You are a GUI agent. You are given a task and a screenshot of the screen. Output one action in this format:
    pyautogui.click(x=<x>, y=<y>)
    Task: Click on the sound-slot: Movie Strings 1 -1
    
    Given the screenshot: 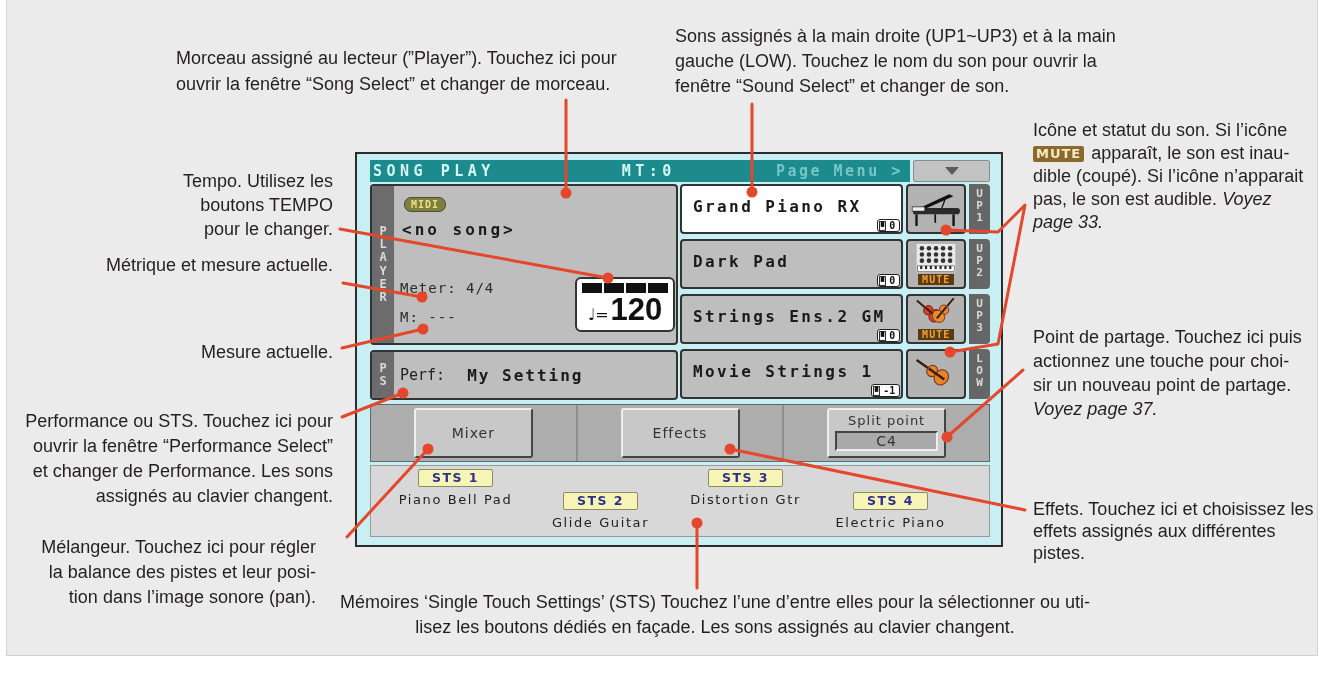 What is the action you would take?
    pyautogui.click(x=792, y=374)
    